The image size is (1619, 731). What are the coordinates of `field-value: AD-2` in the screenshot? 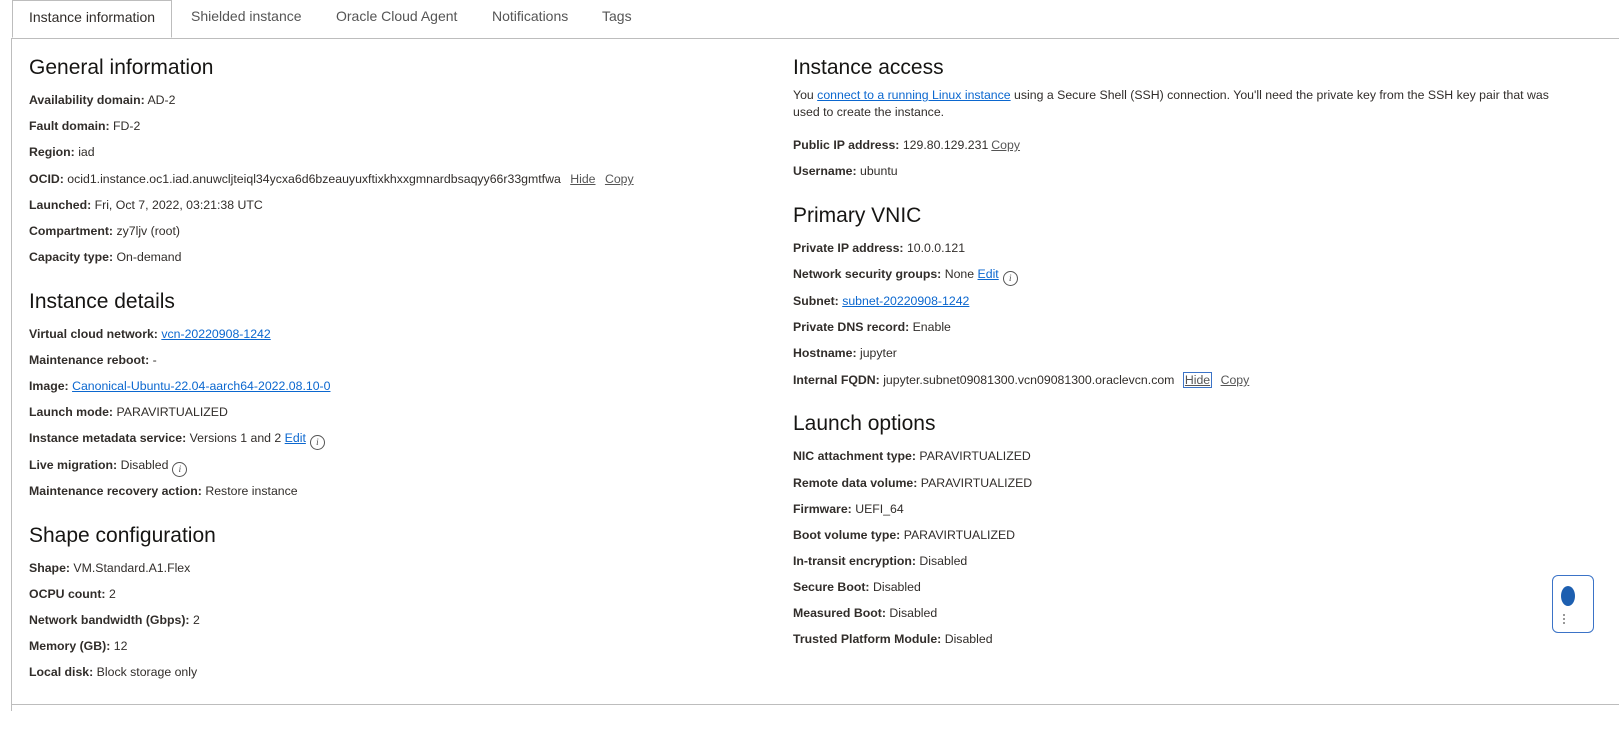 It's located at (161, 100).